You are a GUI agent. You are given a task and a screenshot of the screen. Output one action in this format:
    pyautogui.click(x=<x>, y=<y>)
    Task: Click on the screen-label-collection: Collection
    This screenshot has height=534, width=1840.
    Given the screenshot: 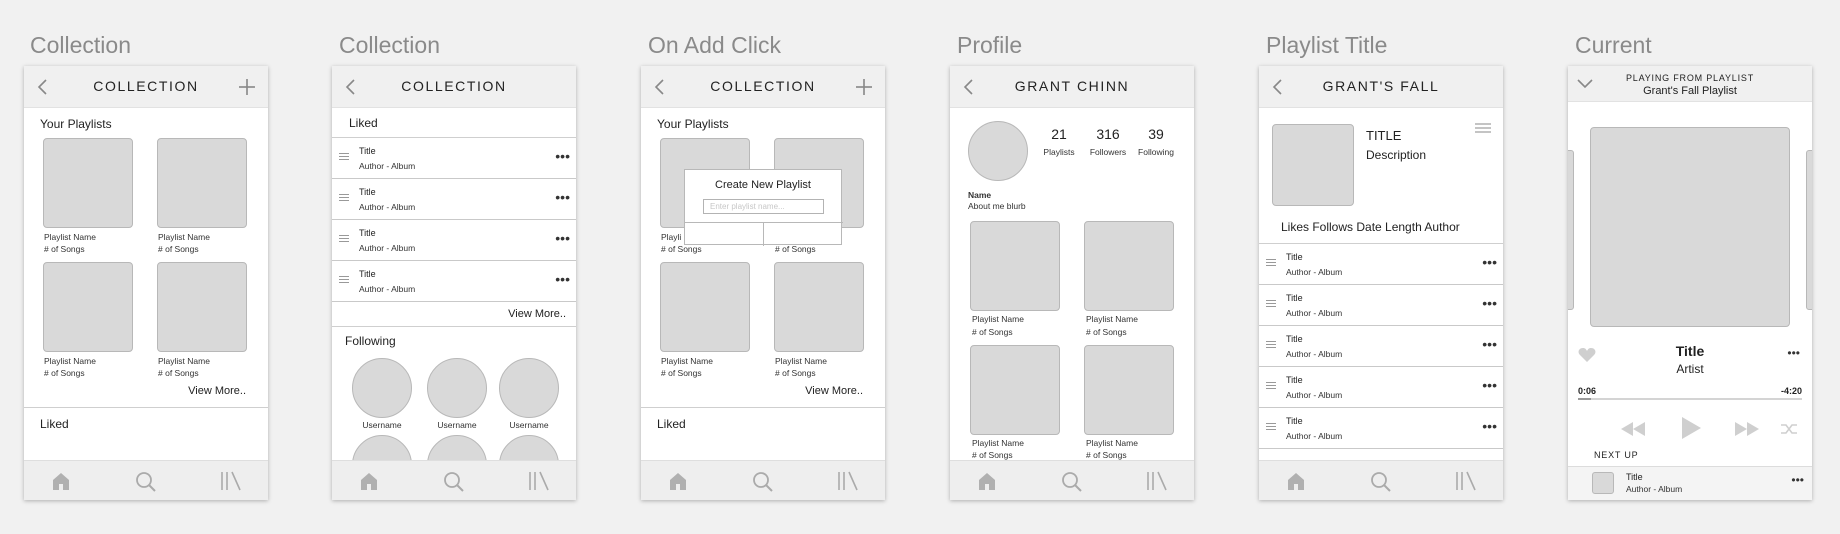 What is the action you would take?
    pyautogui.click(x=80, y=45)
    